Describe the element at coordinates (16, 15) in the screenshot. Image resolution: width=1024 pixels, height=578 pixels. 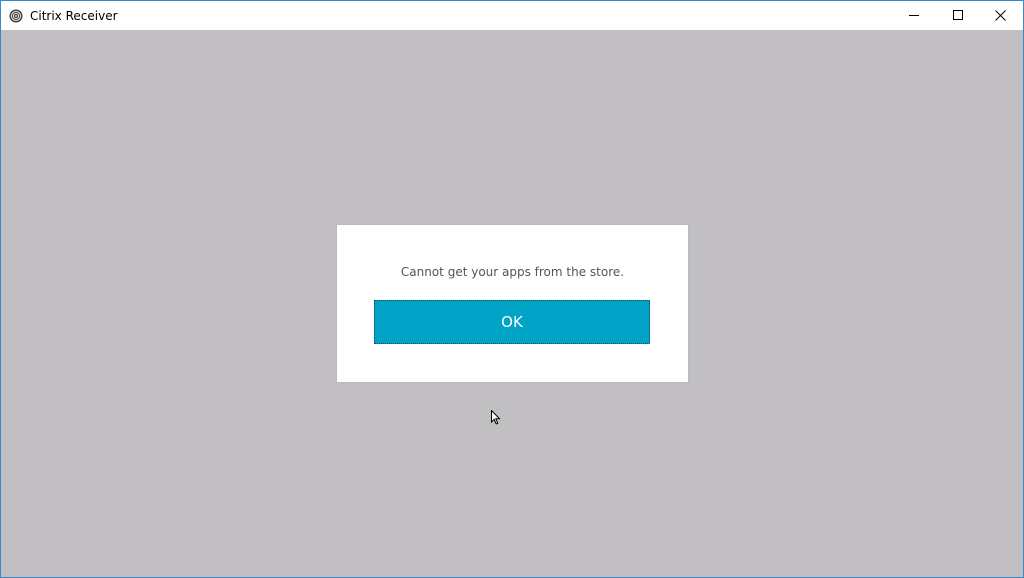
I see `citrix-receiver-icon` at that location.